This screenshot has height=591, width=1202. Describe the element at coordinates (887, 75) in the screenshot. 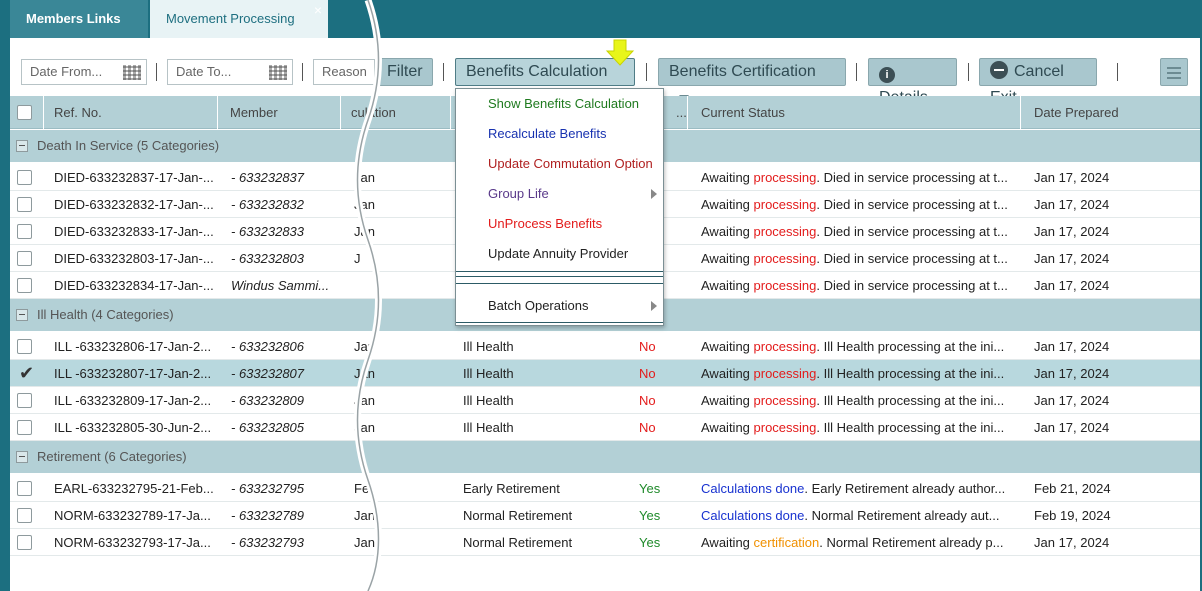

I see `info-icon: i` at that location.